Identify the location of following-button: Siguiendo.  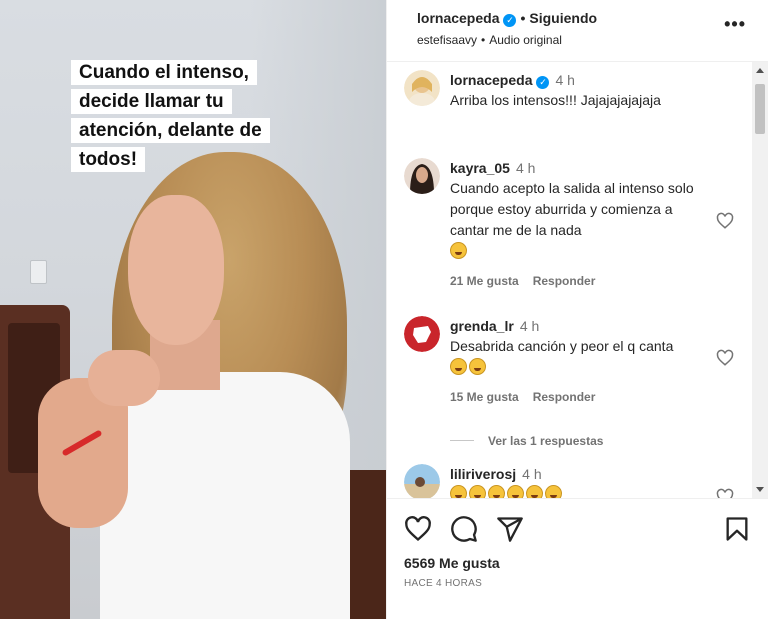
(563, 18).